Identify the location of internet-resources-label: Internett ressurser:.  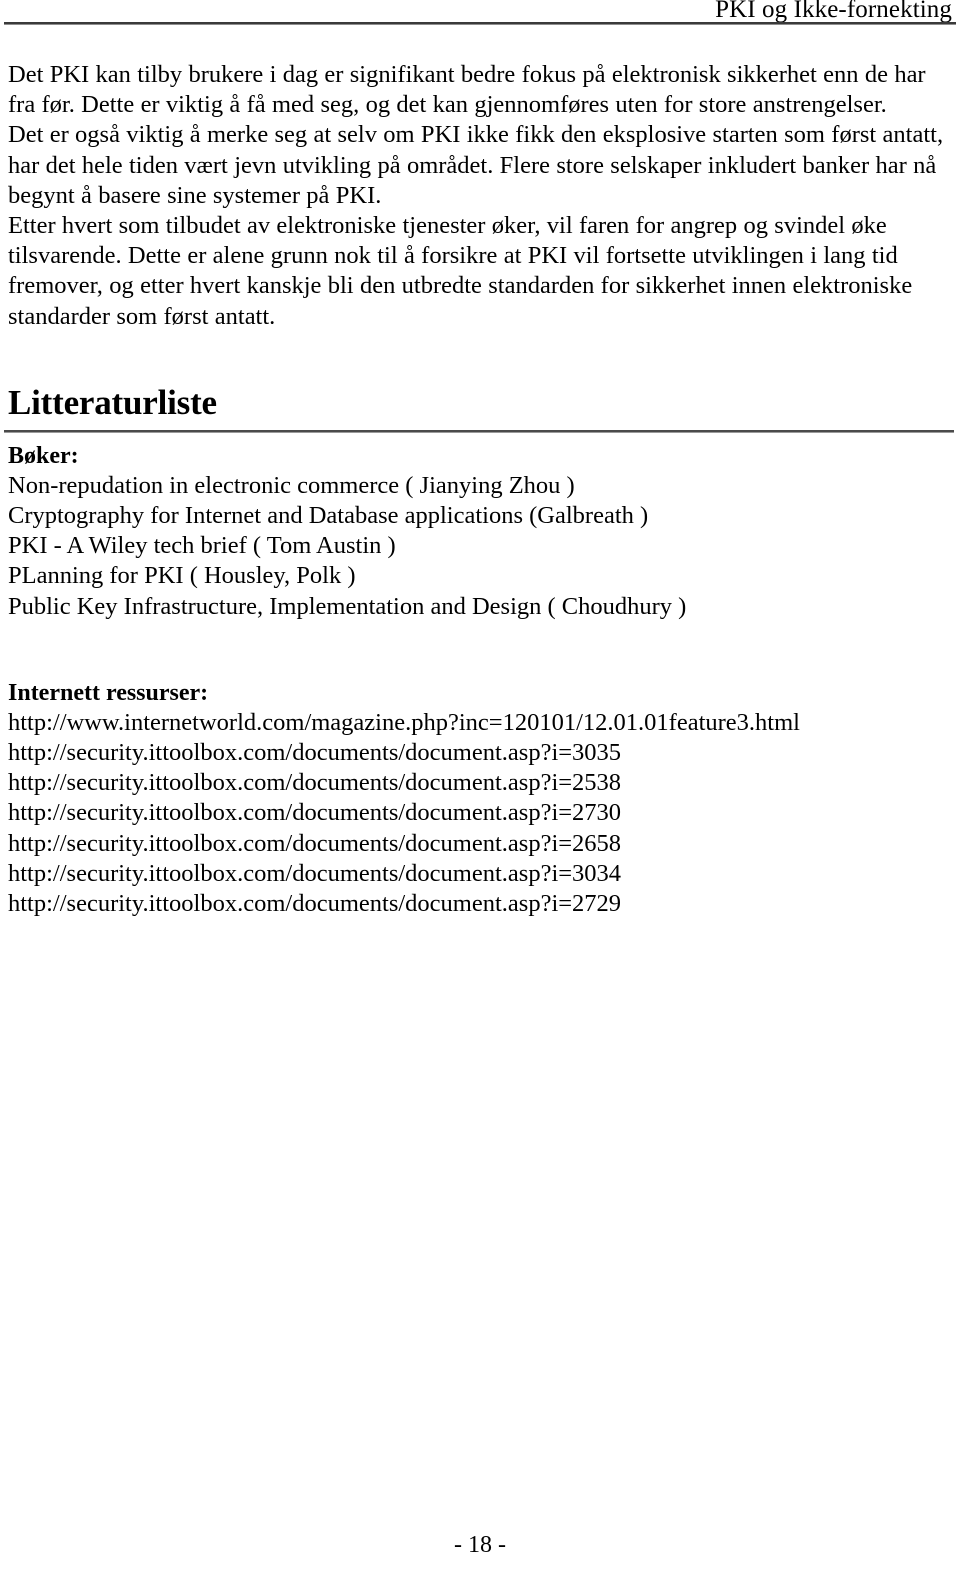
(108, 692).